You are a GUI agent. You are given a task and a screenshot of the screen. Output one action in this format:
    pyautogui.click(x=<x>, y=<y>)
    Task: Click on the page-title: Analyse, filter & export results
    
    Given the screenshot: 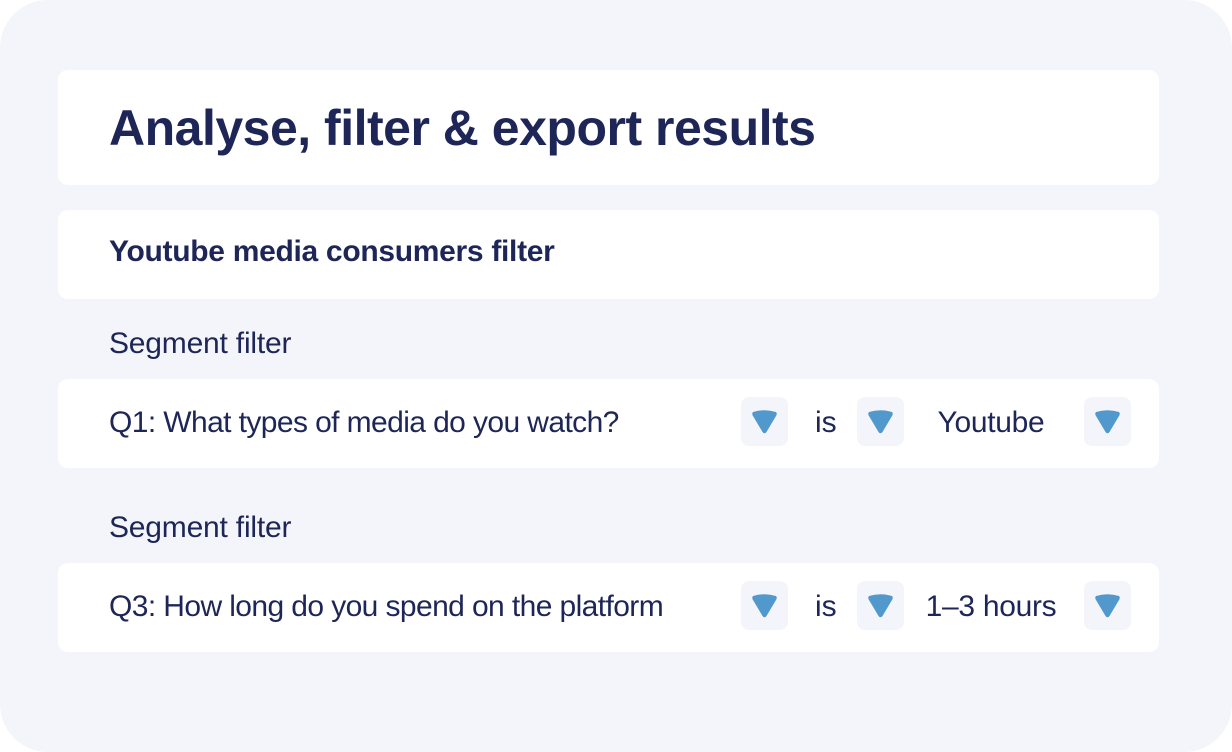 What is the action you would take?
    pyautogui.click(x=462, y=128)
    